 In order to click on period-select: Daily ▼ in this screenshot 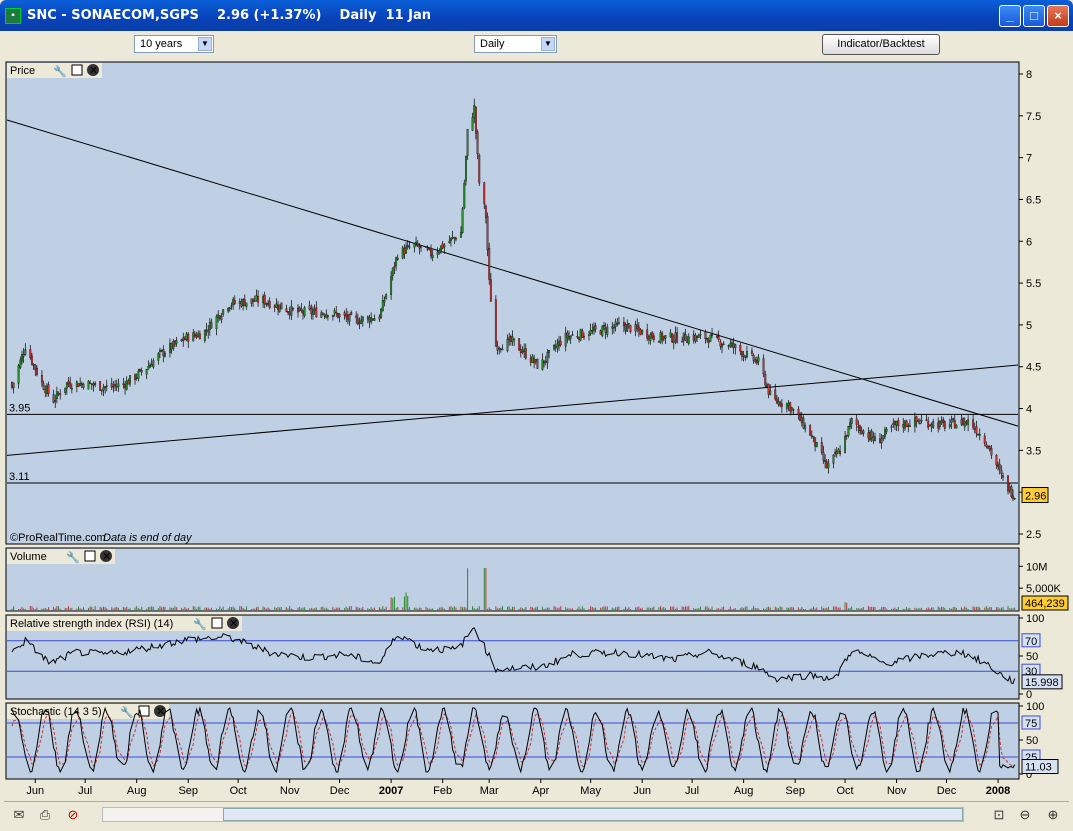, I will do `click(515, 44)`.